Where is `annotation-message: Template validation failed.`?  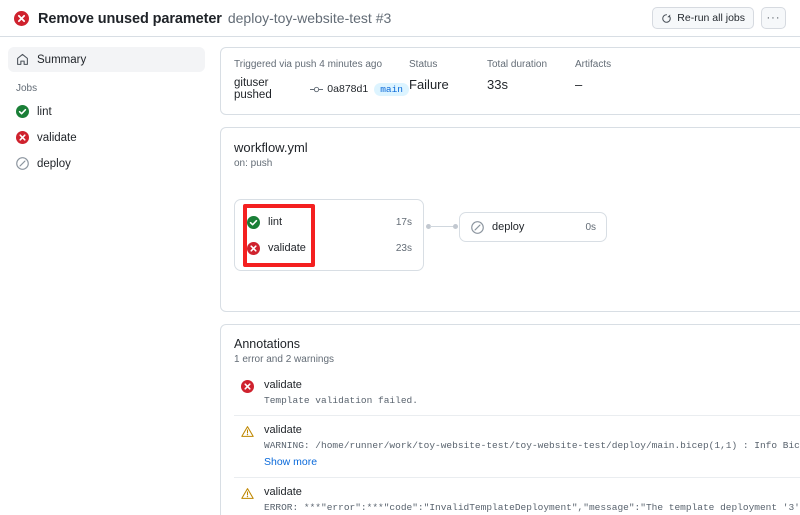
annotation-message: Template validation failed. is located at coordinates (341, 400).